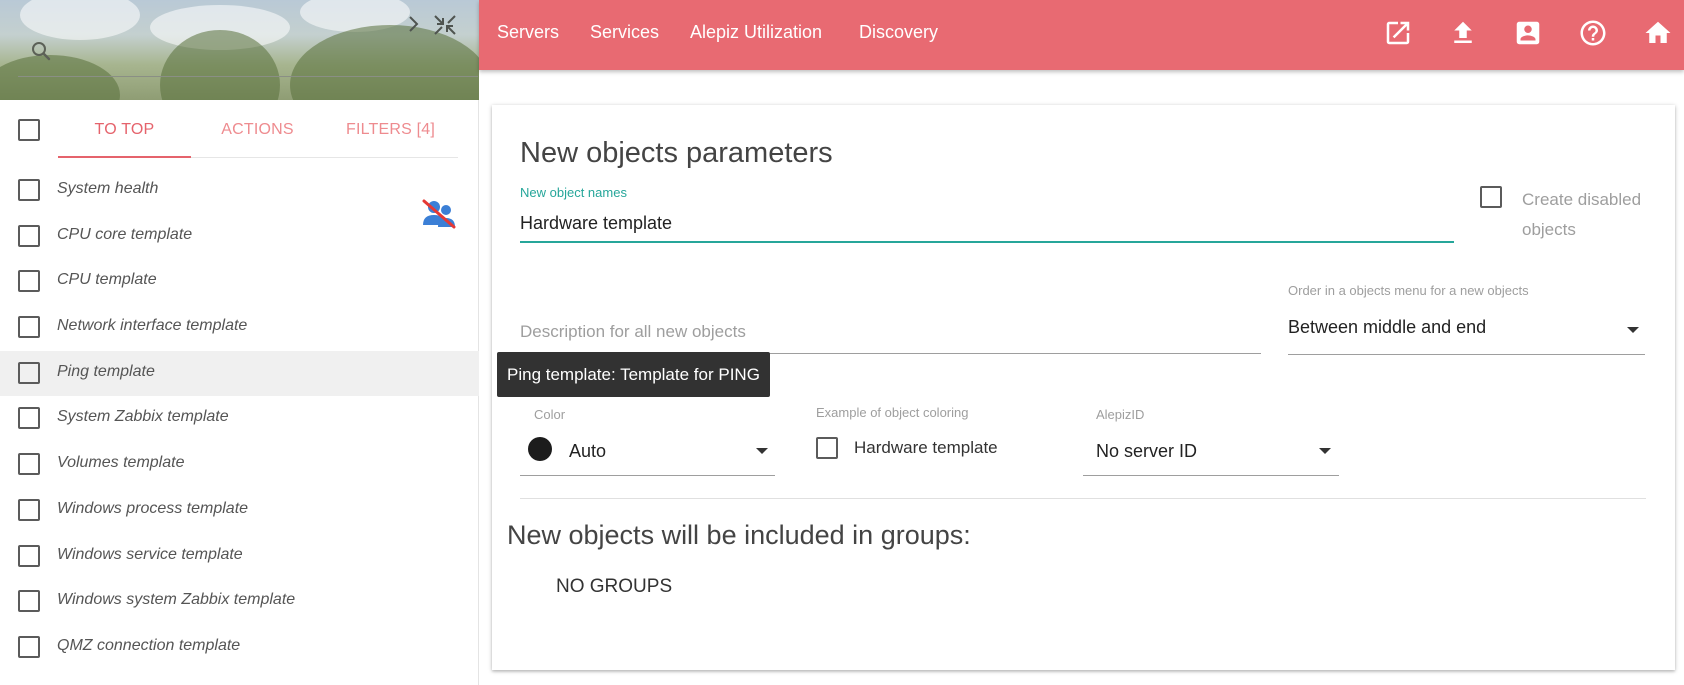 The image size is (1684, 685). What do you see at coordinates (124, 133) in the screenshot?
I see `tab-to-top: TO TOP` at bounding box center [124, 133].